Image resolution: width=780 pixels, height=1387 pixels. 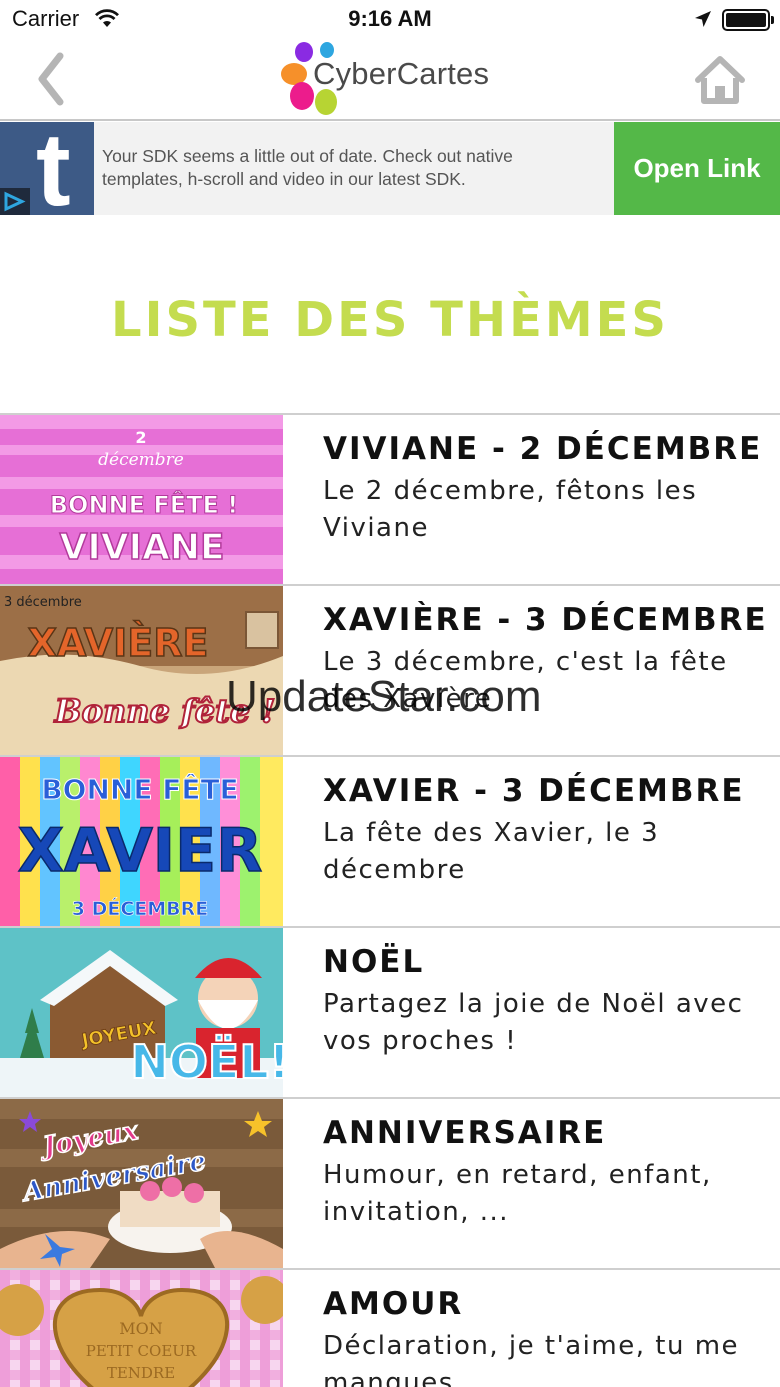 What do you see at coordinates (140, 851) in the screenshot?
I see `thumb-text: XAVIER` at bounding box center [140, 851].